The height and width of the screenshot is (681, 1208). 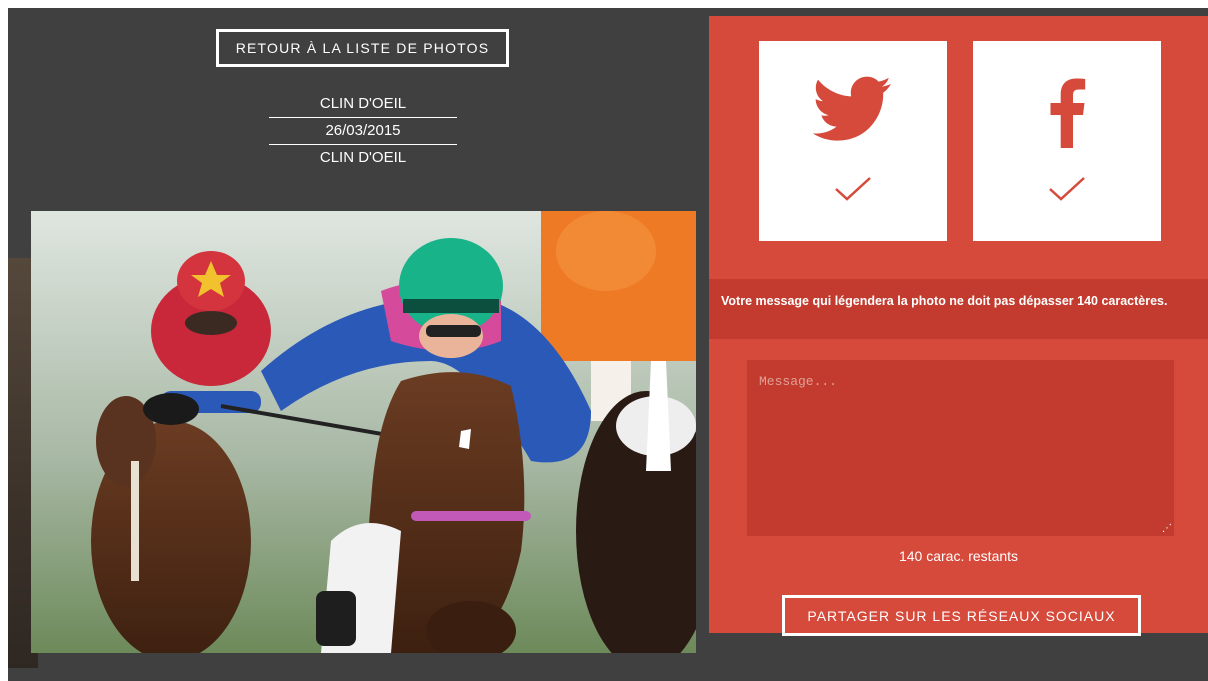 I want to click on photo-title: CLIN D'OEIL, so click(x=363, y=103).